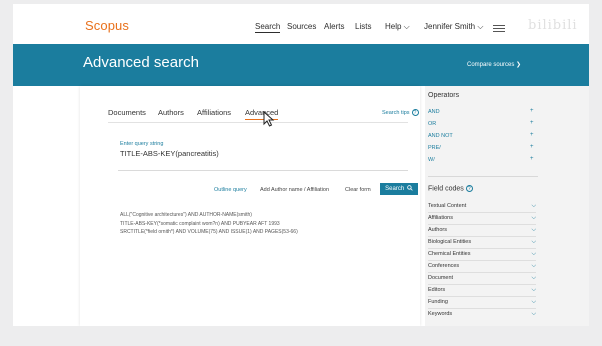 The width and height of the screenshot is (602, 346). Describe the element at coordinates (142, 144) in the screenshot. I see `query-label: Enter query string` at that location.